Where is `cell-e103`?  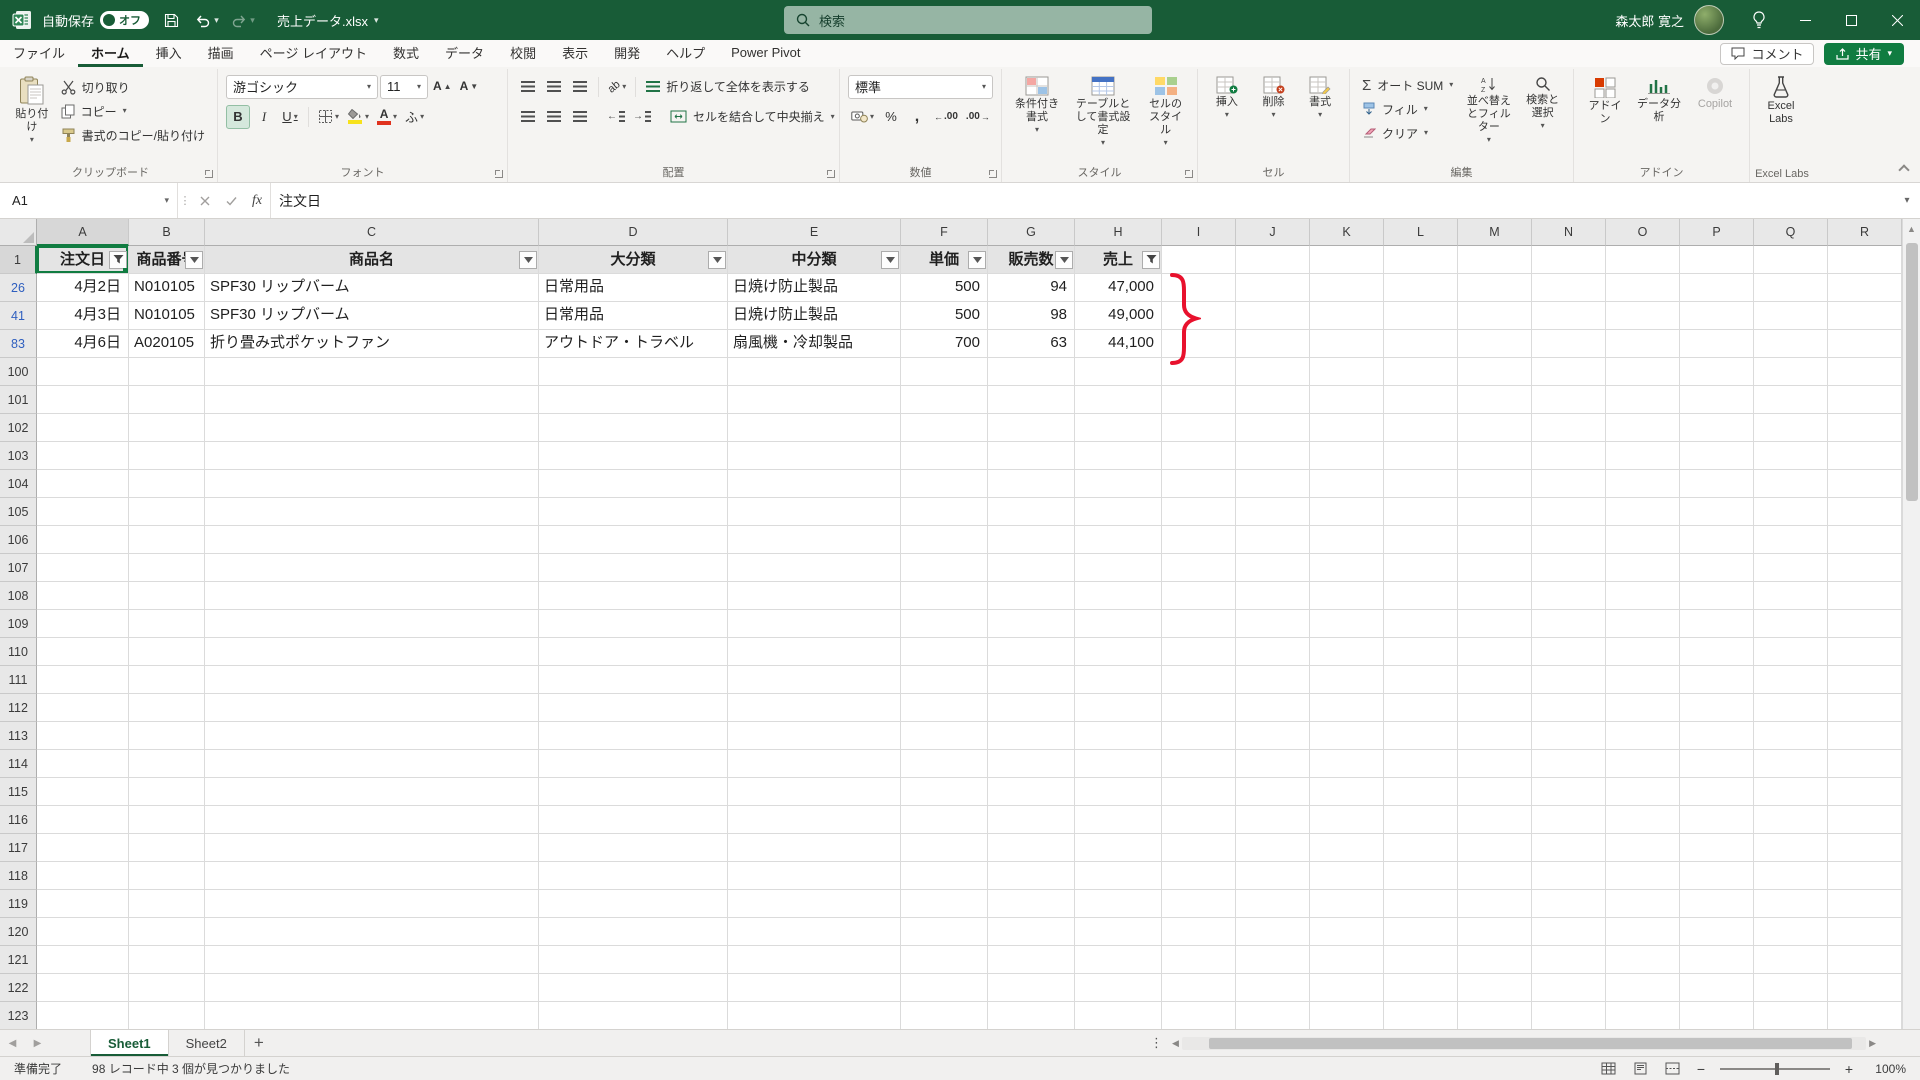 cell-e103 is located at coordinates (814, 456).